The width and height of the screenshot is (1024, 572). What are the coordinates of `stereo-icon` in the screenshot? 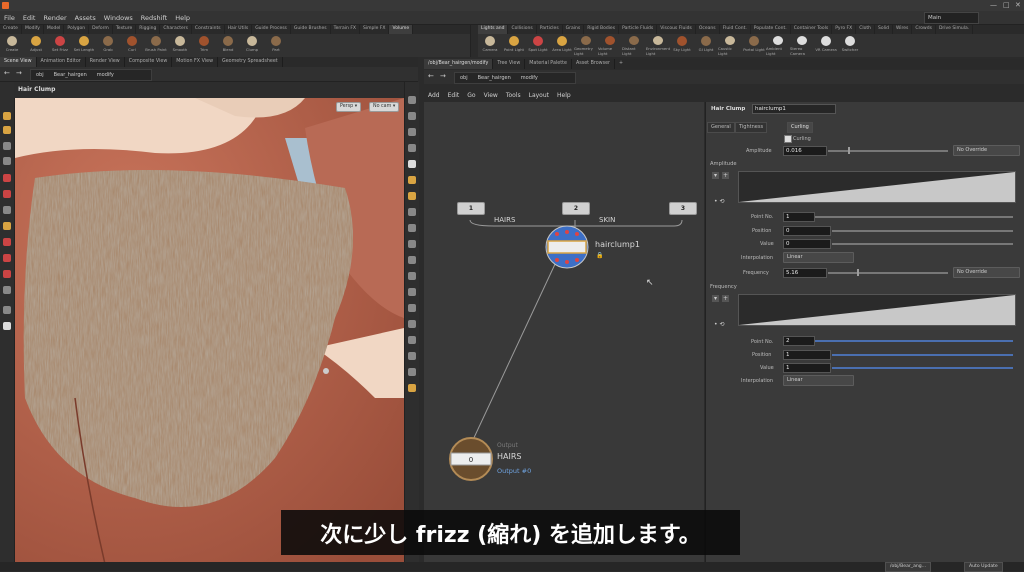 It's located at (412, 372).